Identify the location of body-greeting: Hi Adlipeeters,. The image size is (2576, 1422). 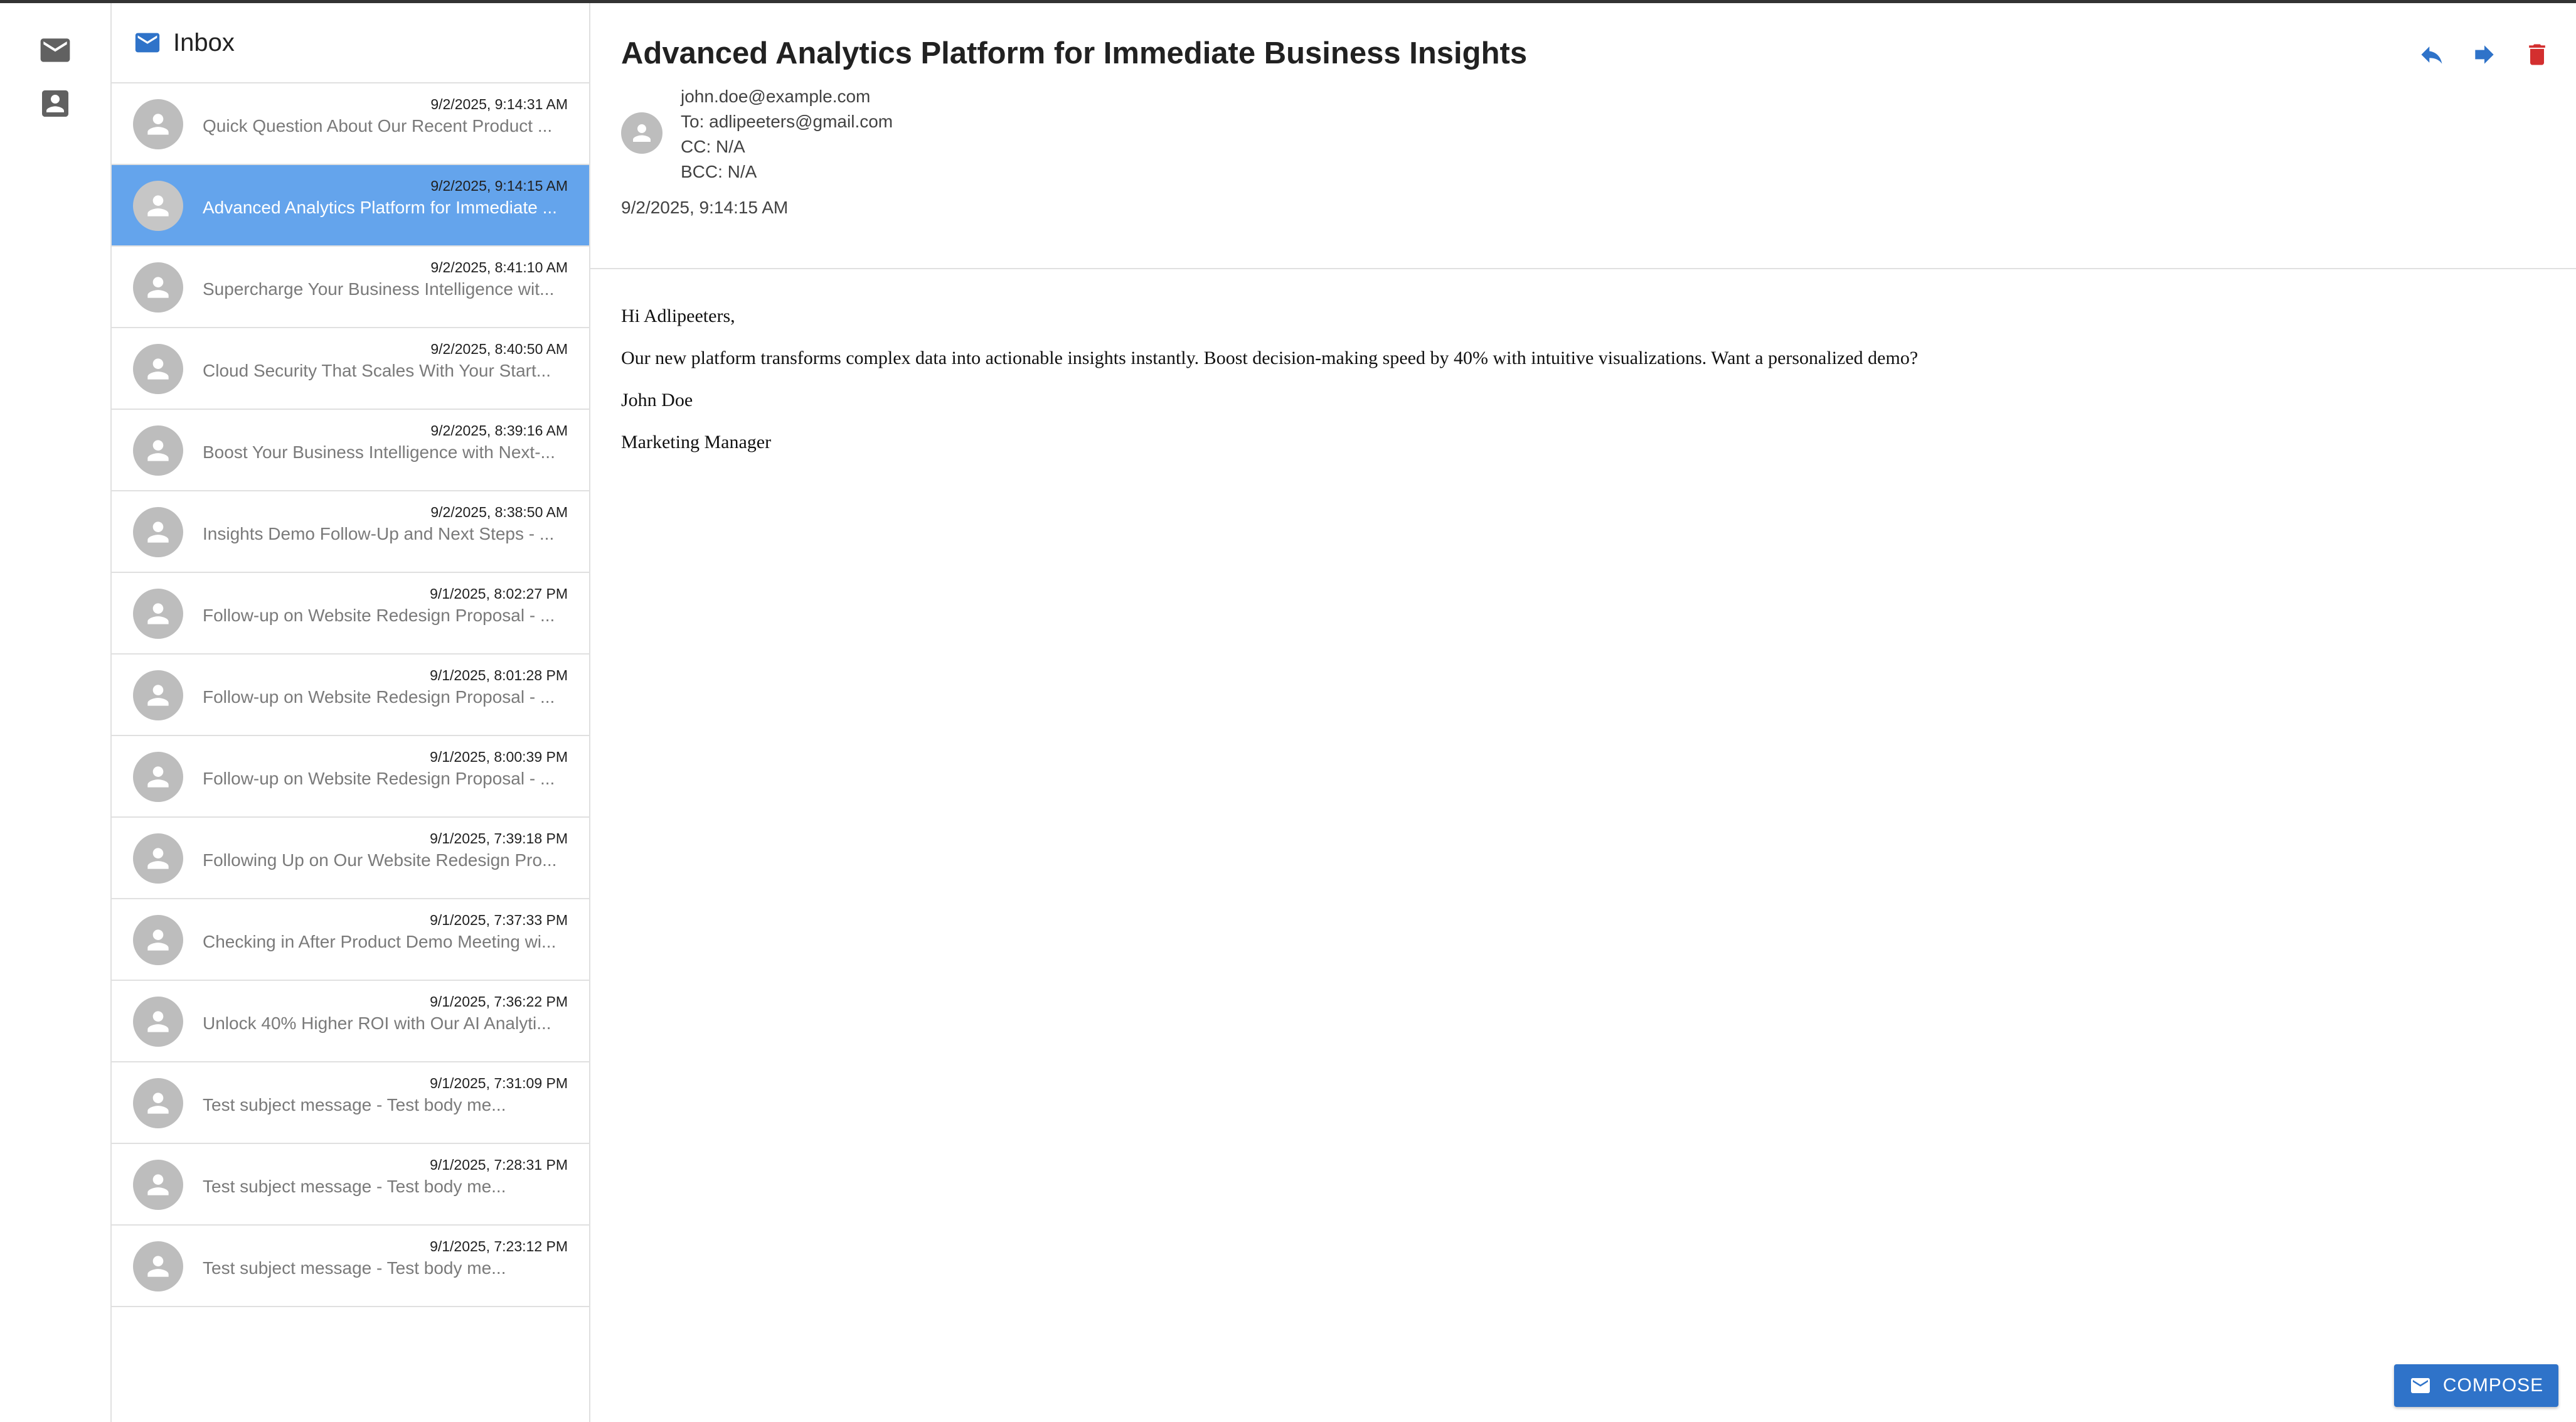
(678, 316).